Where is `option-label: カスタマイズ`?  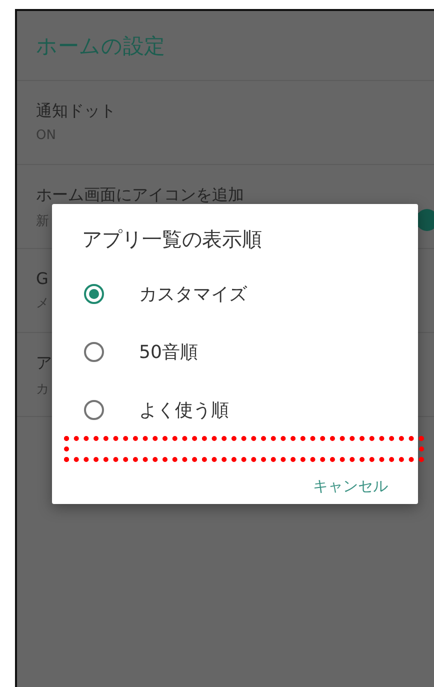
option-label: カスタマイズ is located at coordinates (193, 294).